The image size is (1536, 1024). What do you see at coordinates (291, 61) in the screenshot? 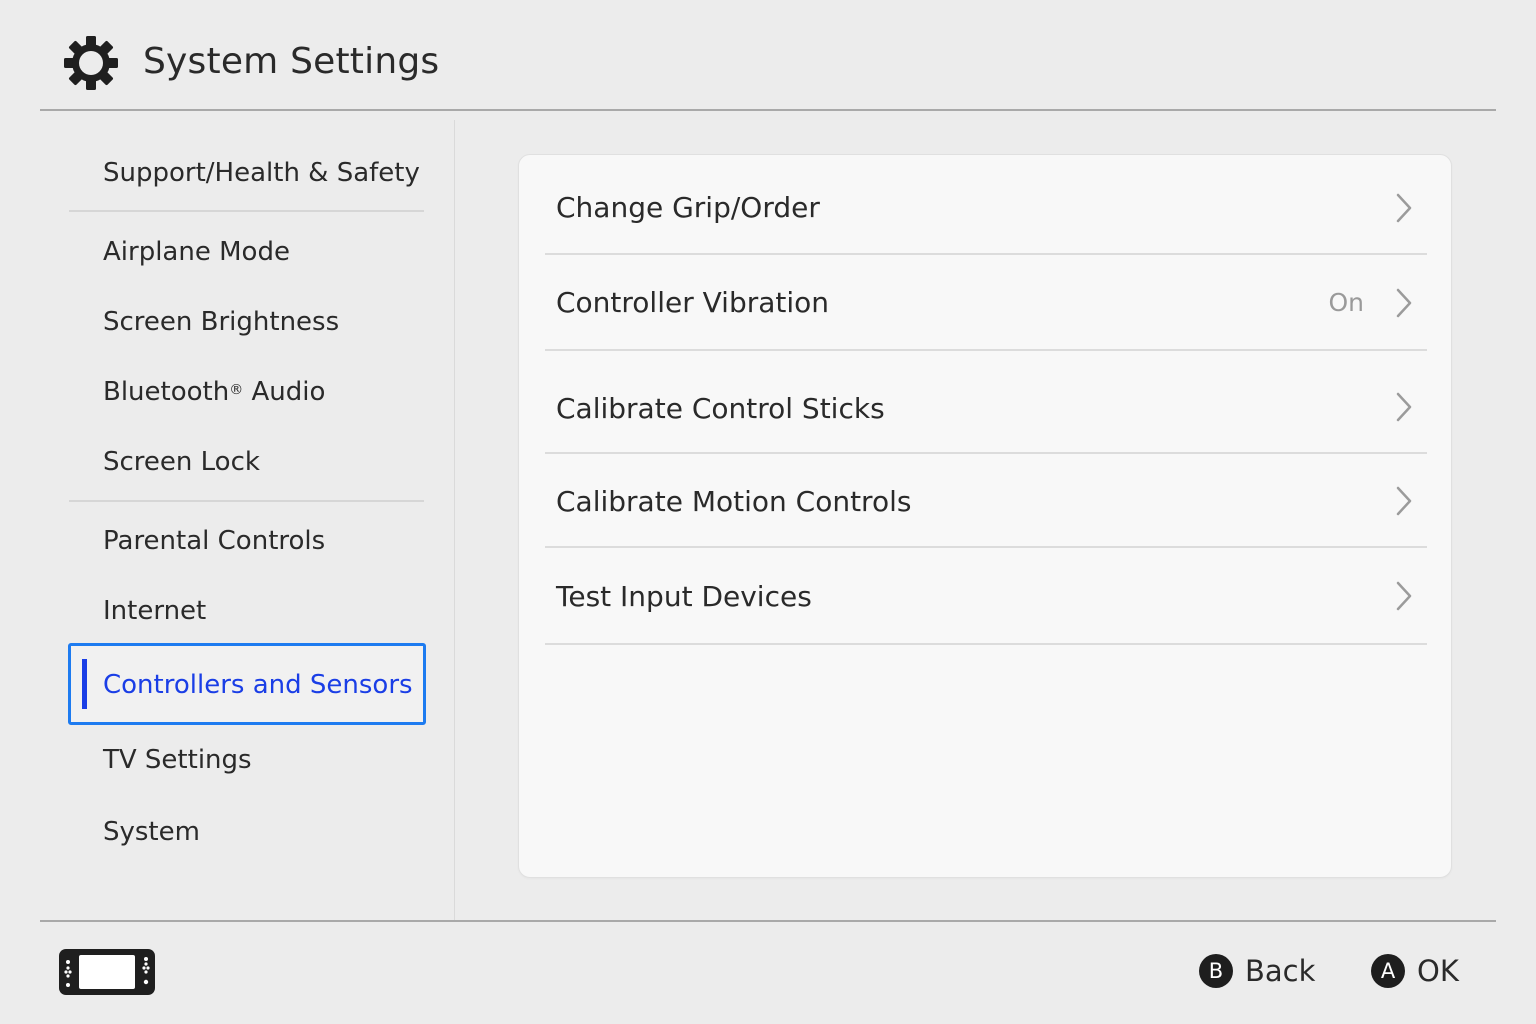
I see `page-title: System Settings` at bounding box center [291, 61].